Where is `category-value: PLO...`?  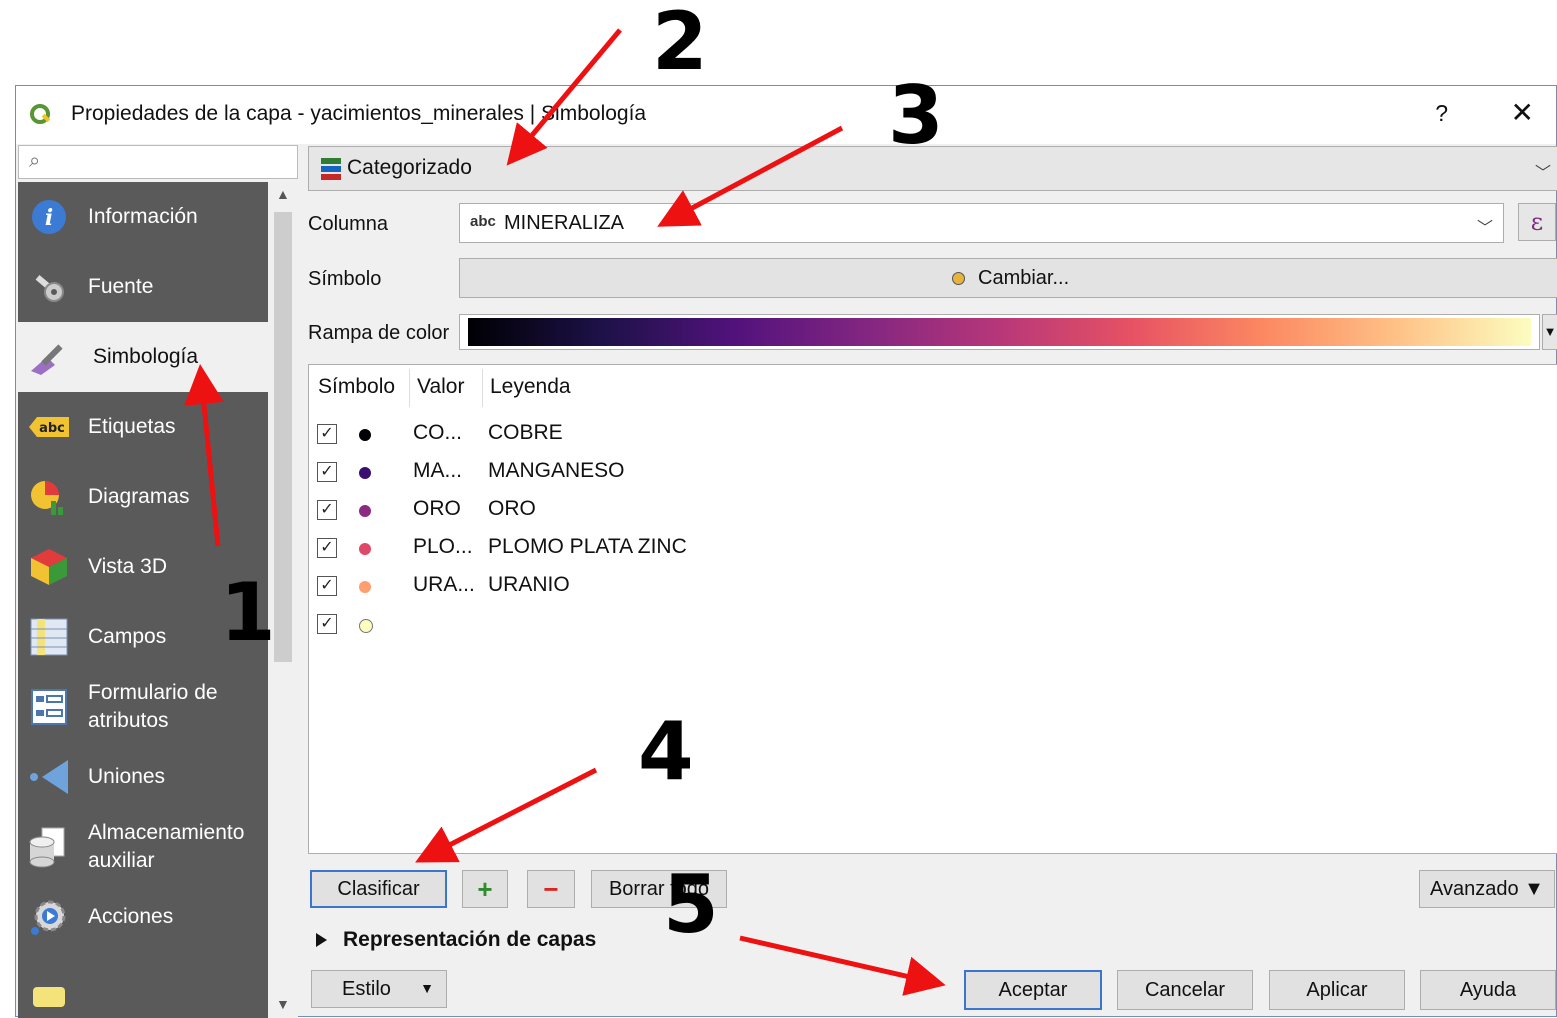
category-value: PLO... is located at coordinates (443, 546).